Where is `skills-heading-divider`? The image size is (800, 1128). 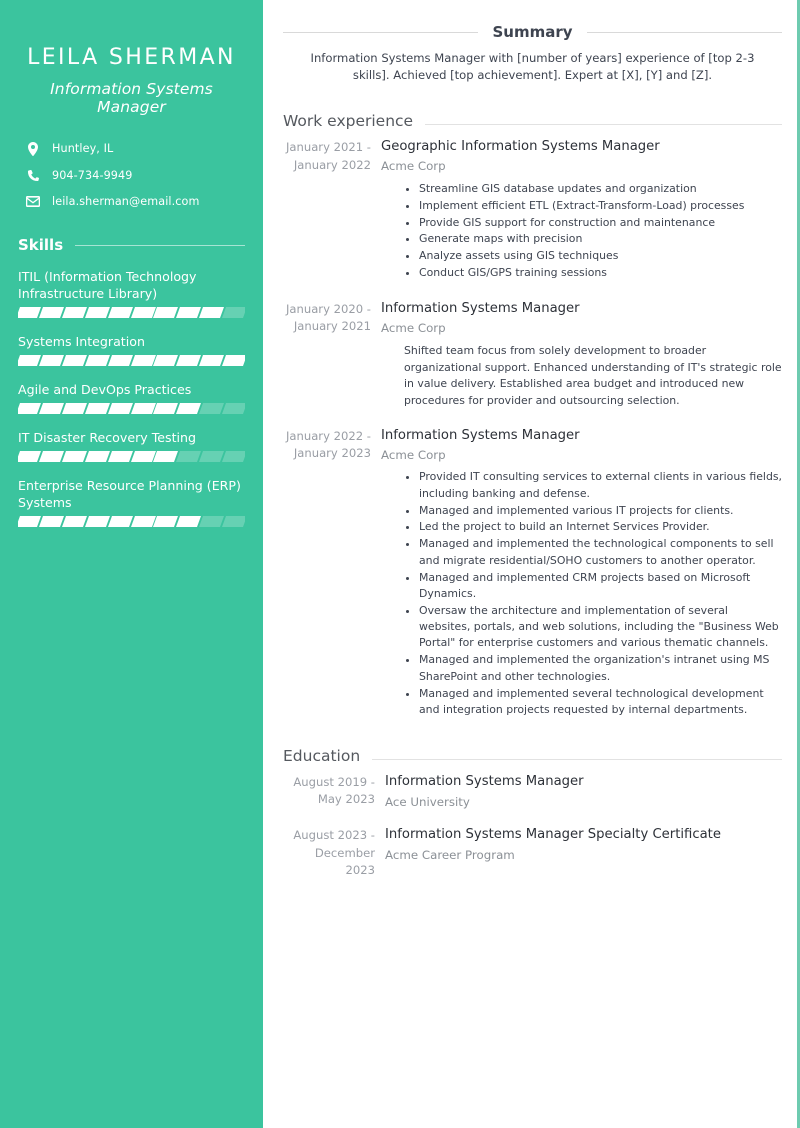
skills-heading-divider is located at coordinates (160, 245).